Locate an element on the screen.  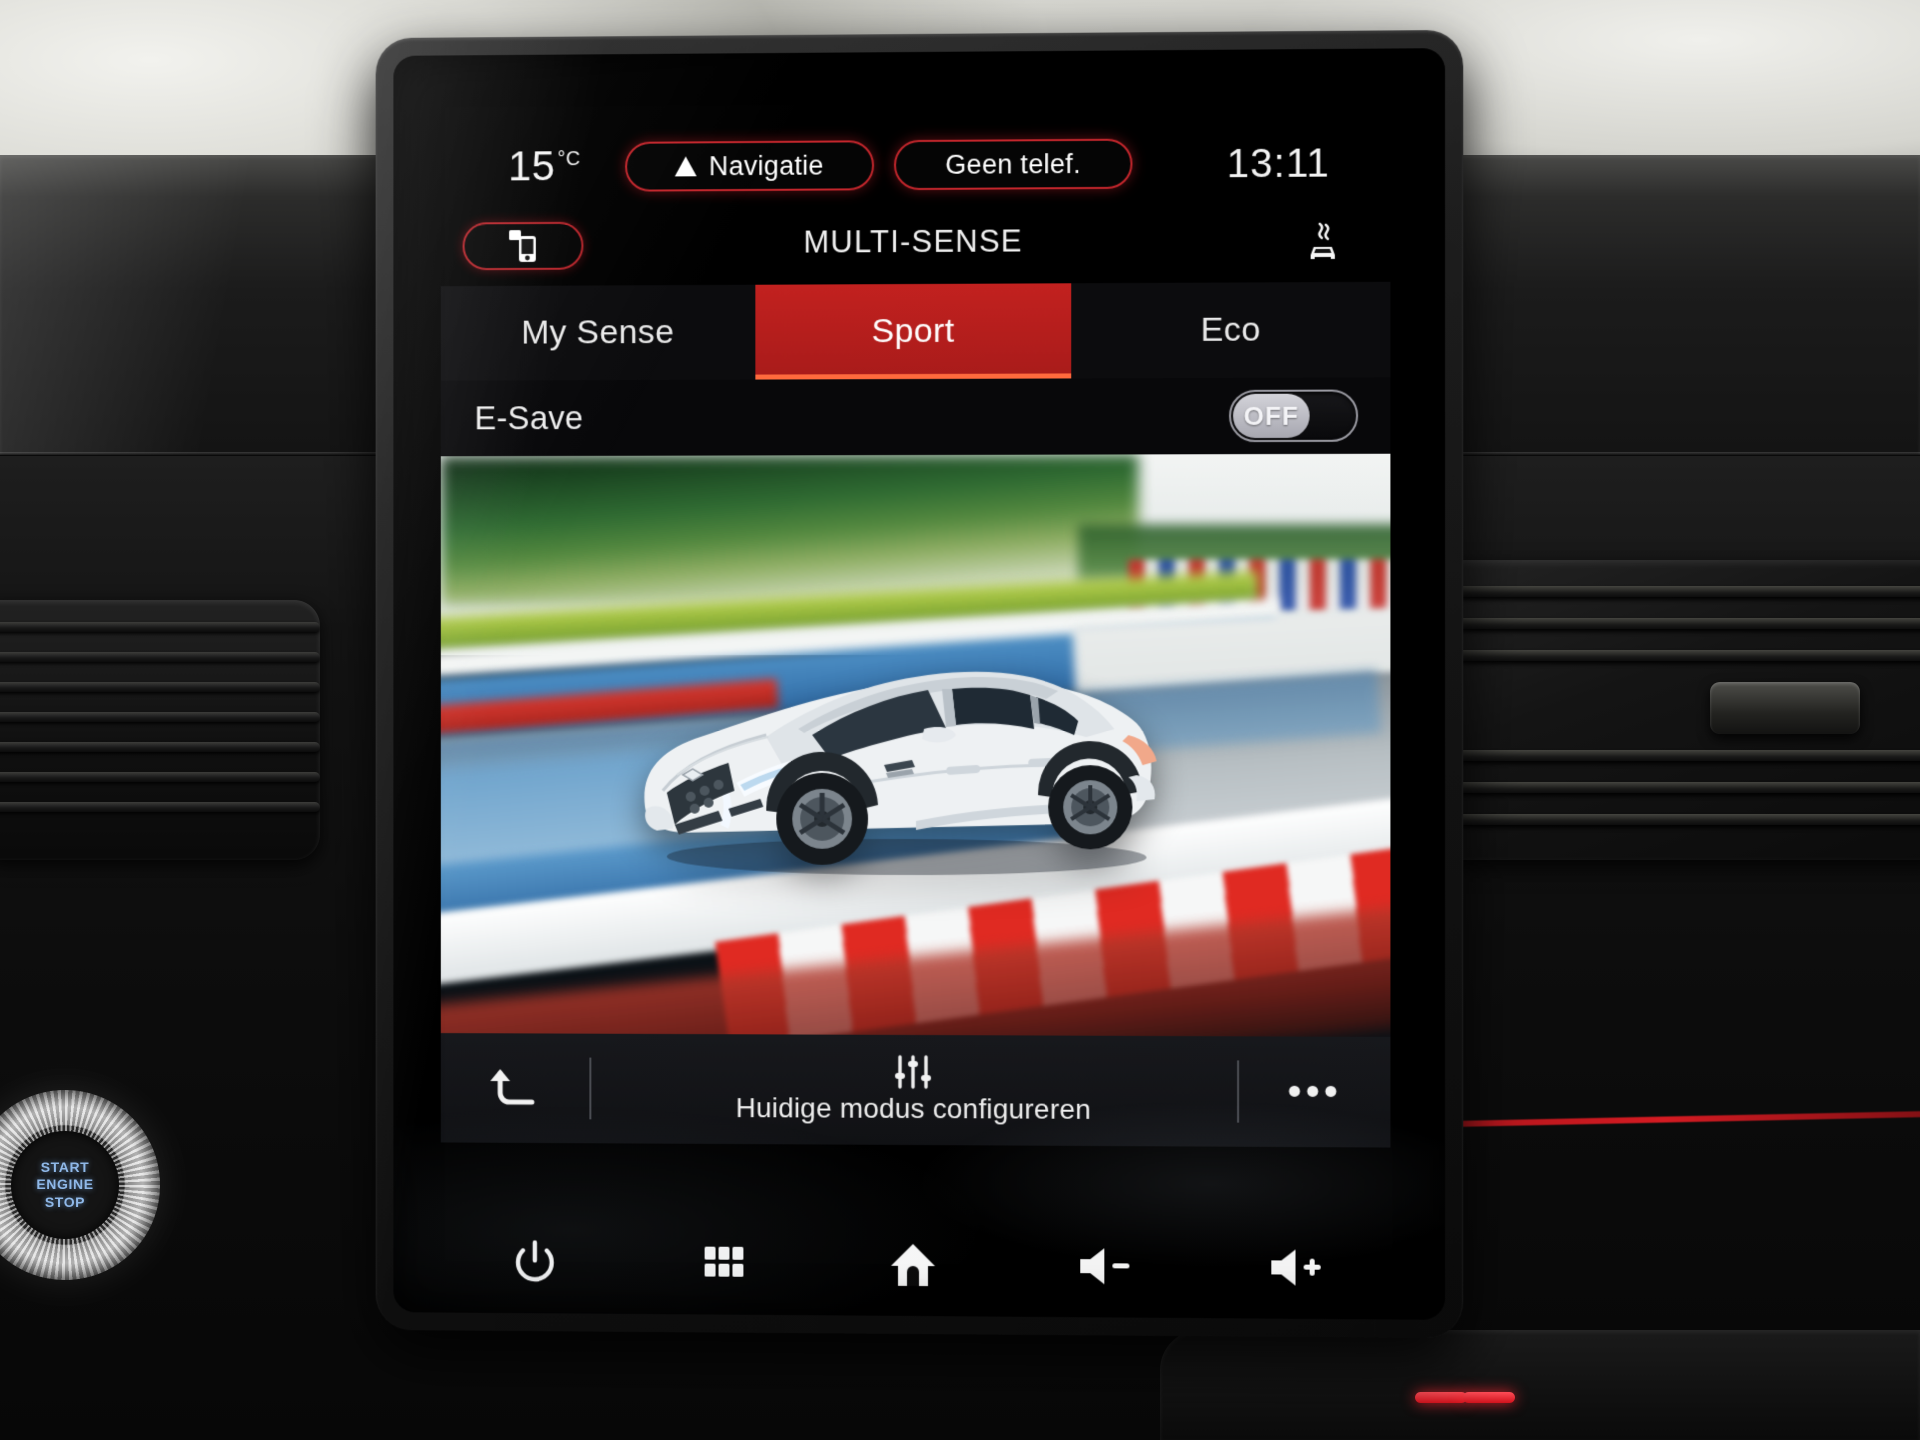
apps-grid-button is located at coordinates (723, 1263).